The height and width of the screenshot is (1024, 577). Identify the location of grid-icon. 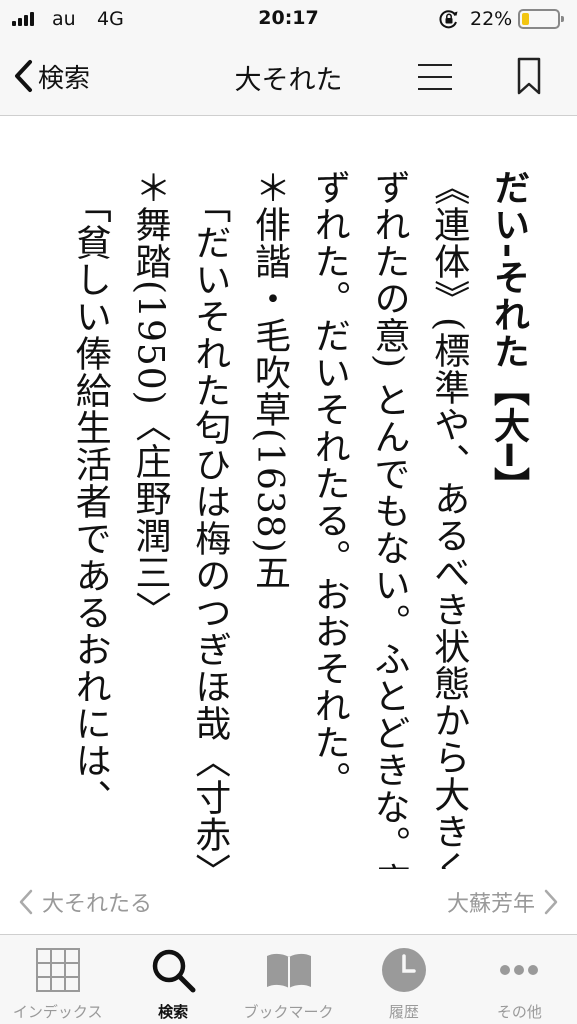
(57, 970).